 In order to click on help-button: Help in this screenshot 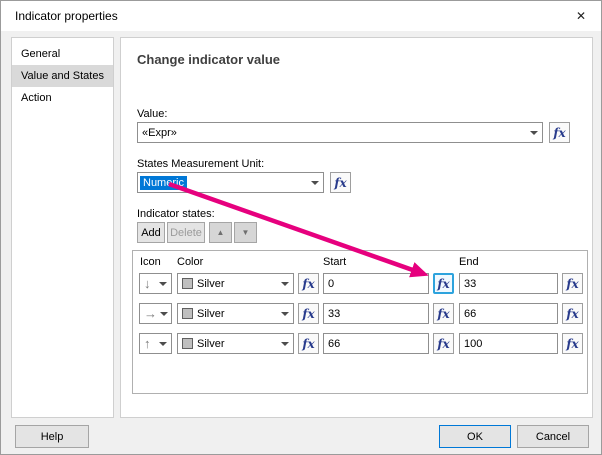, I will do `click(52, 436)`.